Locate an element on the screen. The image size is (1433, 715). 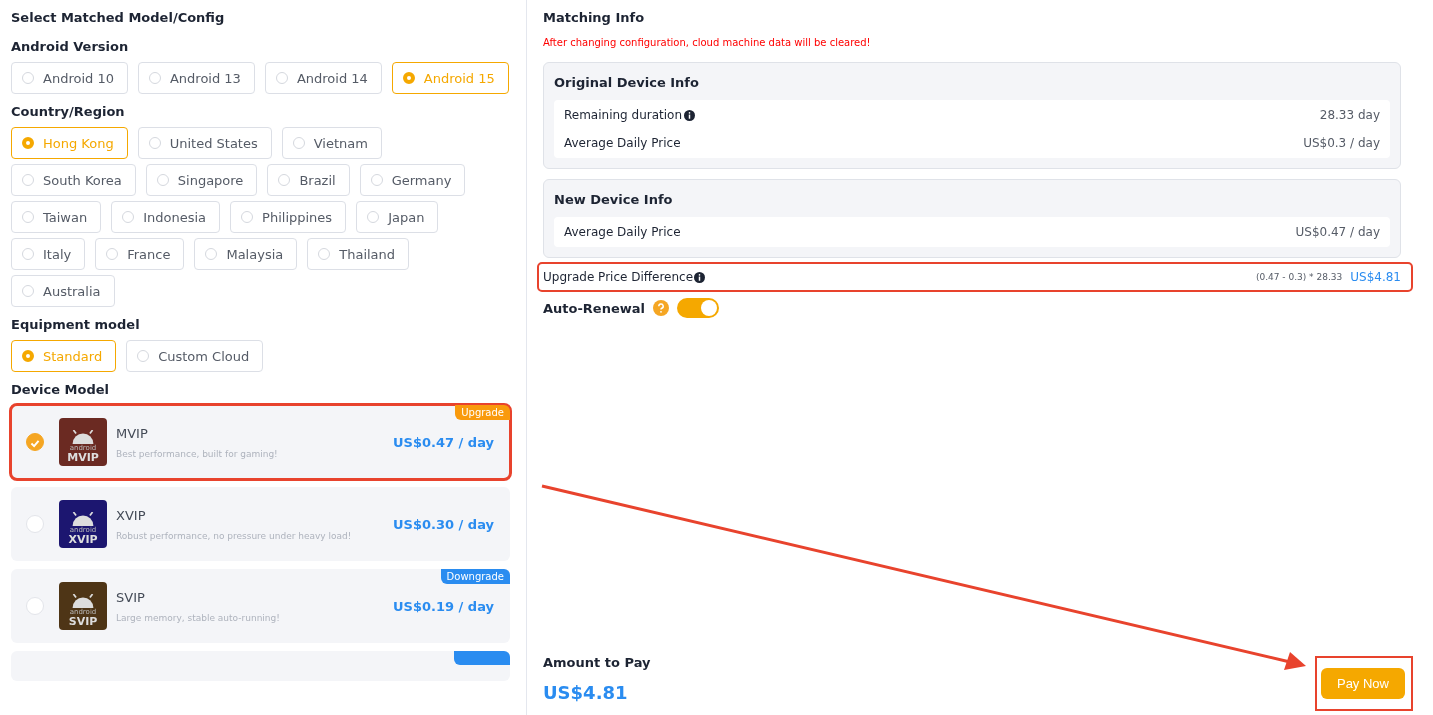
section-title: Select Matched Model/Config is located at coordinates (118, 17).